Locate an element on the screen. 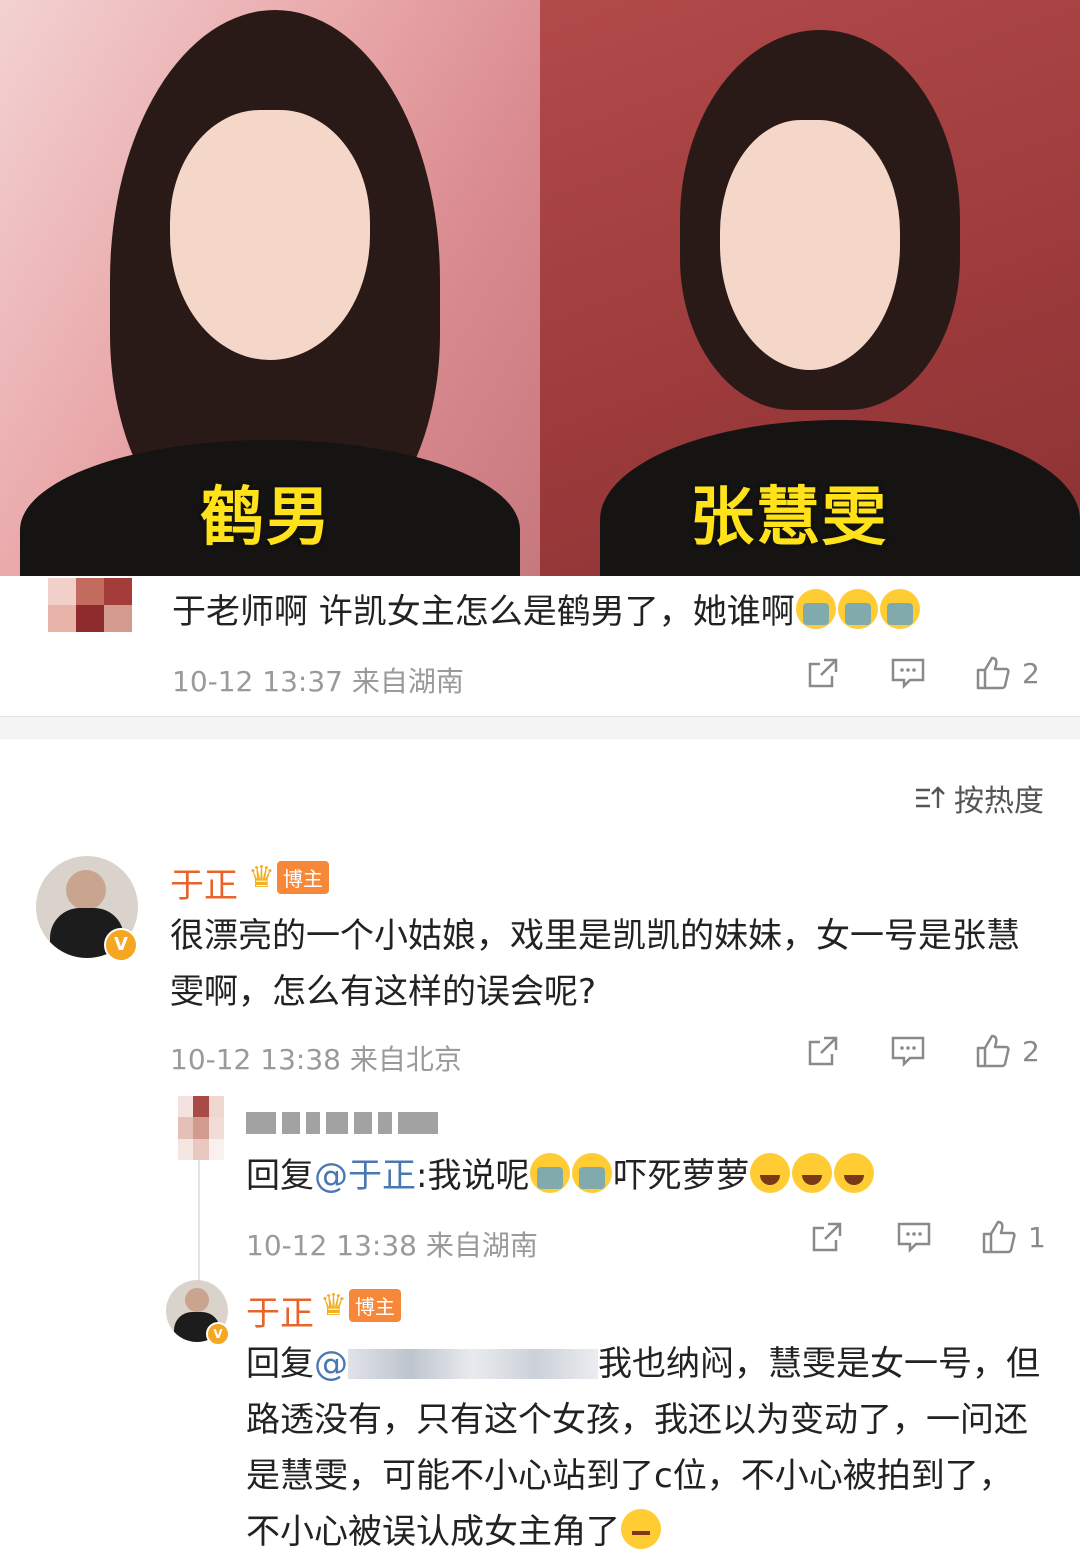 This screenshot has width=1080, height=1565. comment-text: 于老师啊 许凯女主怎么是鹤男了，她谁啊 is located at coordinates (546, 612).